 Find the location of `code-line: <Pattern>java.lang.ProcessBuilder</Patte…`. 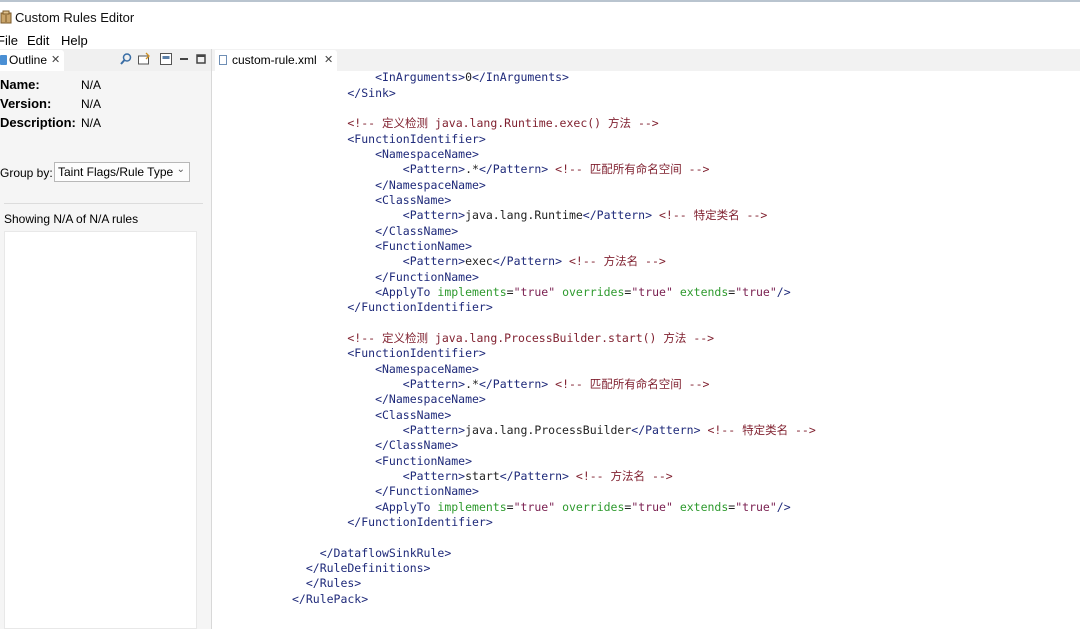

code-line: <Pattern>java.lang.ProcessBuilder</Patte… is located at coordinates (554, 430).